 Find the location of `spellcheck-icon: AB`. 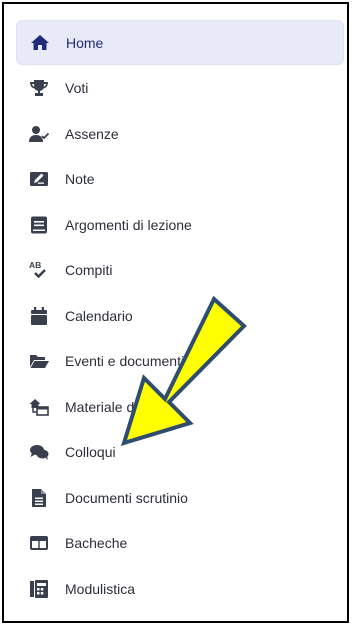

spellcheck-icon: AB is located at coordinates (39, 270).